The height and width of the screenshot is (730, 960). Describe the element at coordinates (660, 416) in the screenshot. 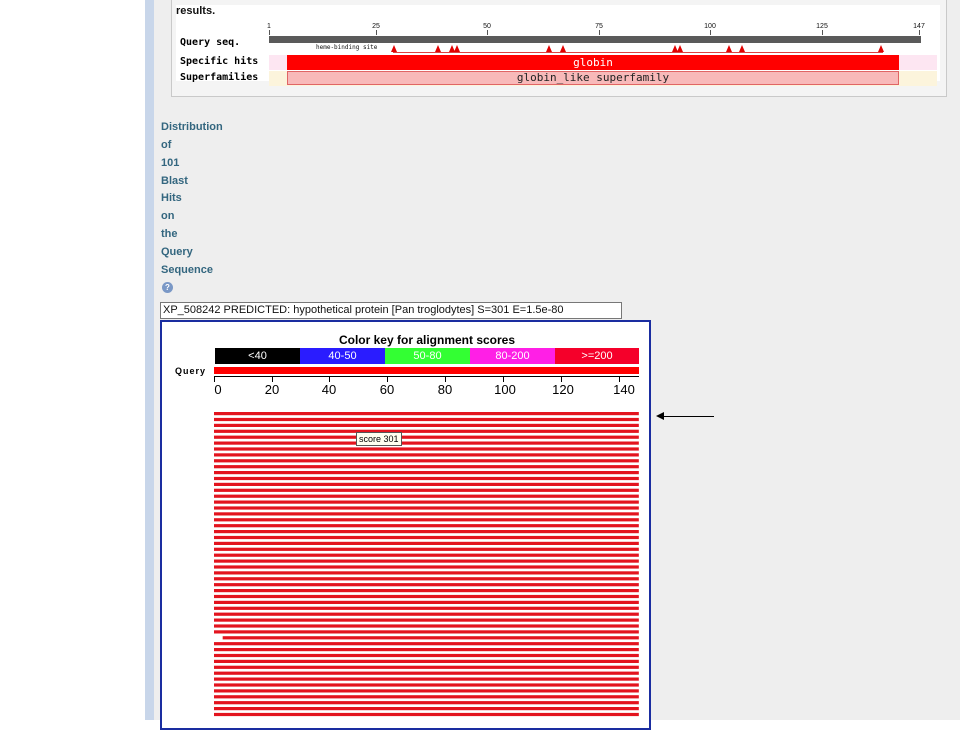

I see `pointer-arrow-icon` at that location.